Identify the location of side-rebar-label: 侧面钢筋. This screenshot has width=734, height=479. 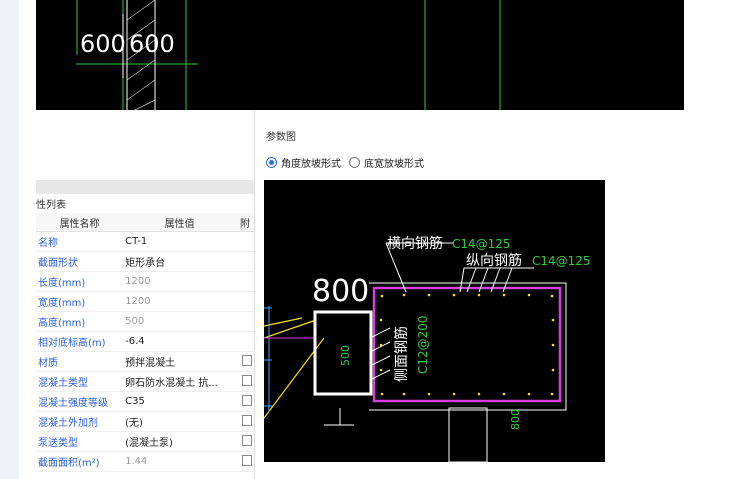
(401, 354).